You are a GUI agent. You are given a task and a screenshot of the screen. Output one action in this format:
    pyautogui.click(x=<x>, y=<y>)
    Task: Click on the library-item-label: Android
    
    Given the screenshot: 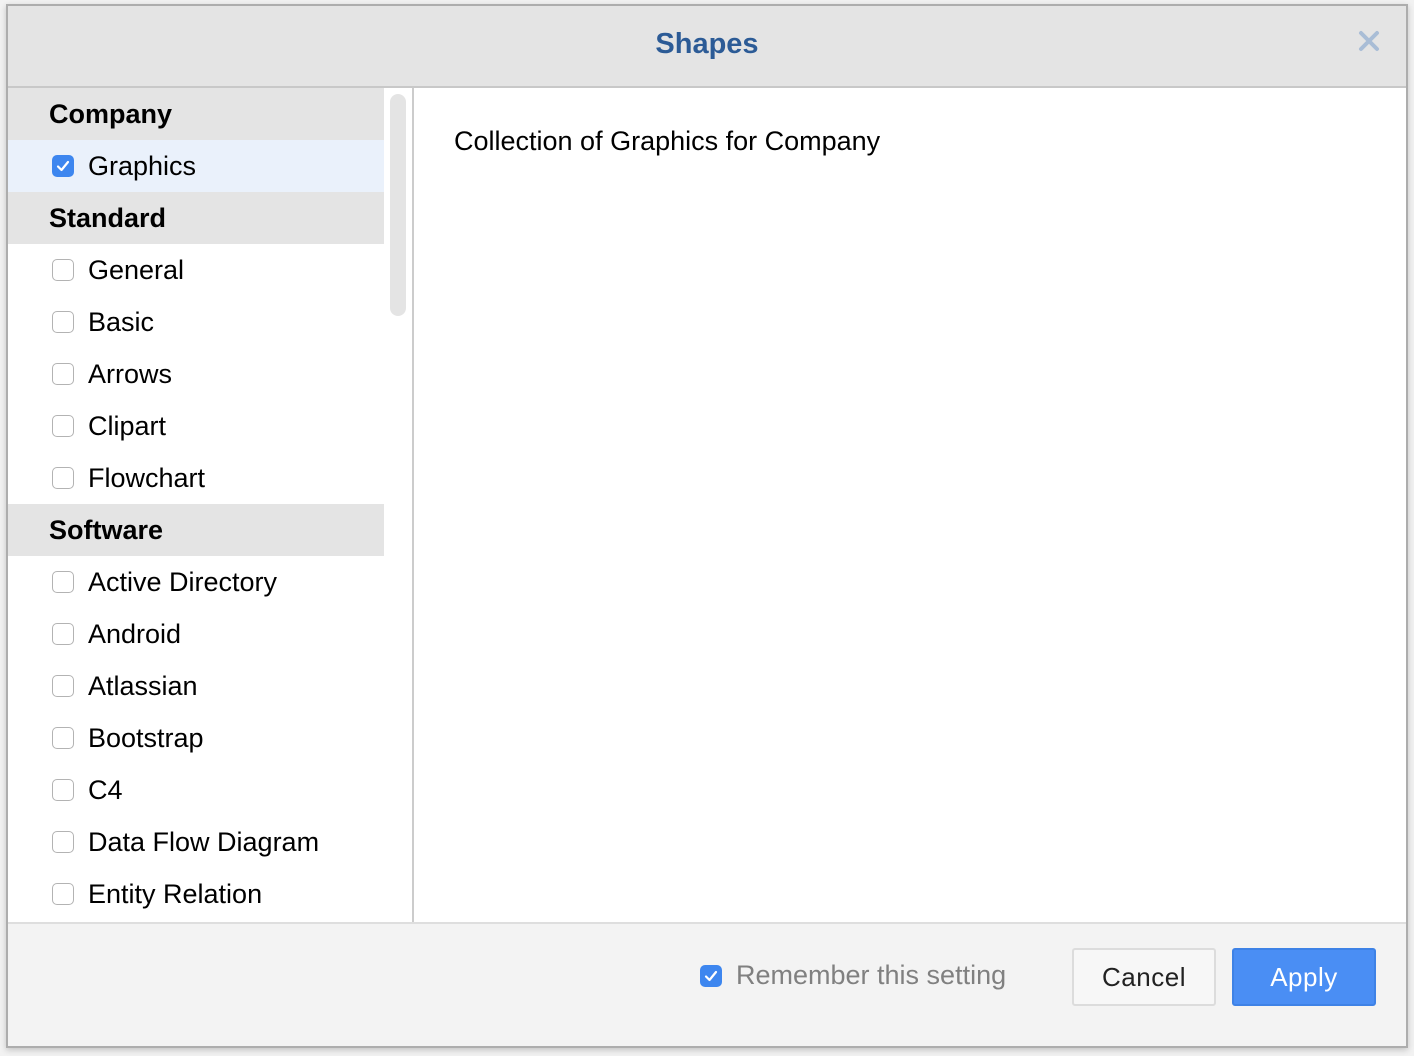 What is the action you would take?
    pyautogui.click(x=135, y=633)
    